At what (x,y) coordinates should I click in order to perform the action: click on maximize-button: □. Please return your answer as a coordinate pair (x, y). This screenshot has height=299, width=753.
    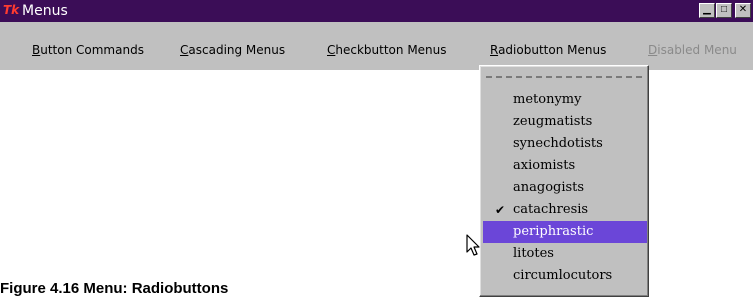
    Looking at the image, I should click on (724, 10).